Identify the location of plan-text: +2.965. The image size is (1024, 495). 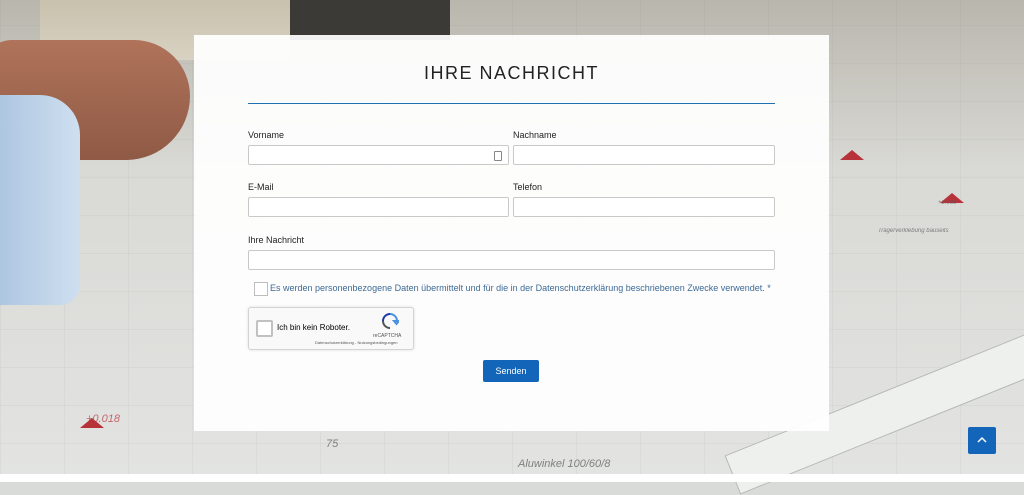
(947, 203).